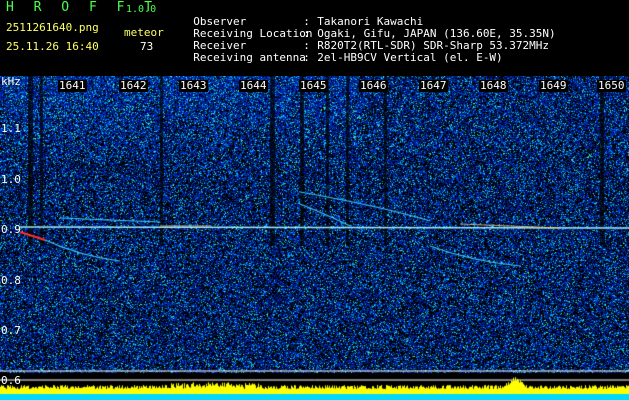 Image resolution: width=629 pixels, height=400 pixels. What do you see at coordinates (144, 32) in the screenshot?
I see `meteor-label: meteor` at bounding box center [144, 32].